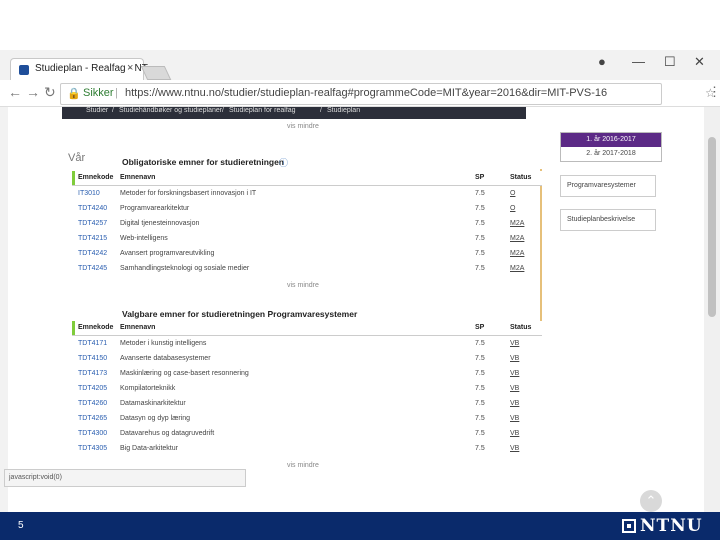 Image resolution: width=720 pixels, height=540 pixels. Describe the element at coordinates (92, 358) in the screenshot. I see `course-code: TDT4150` at that location.